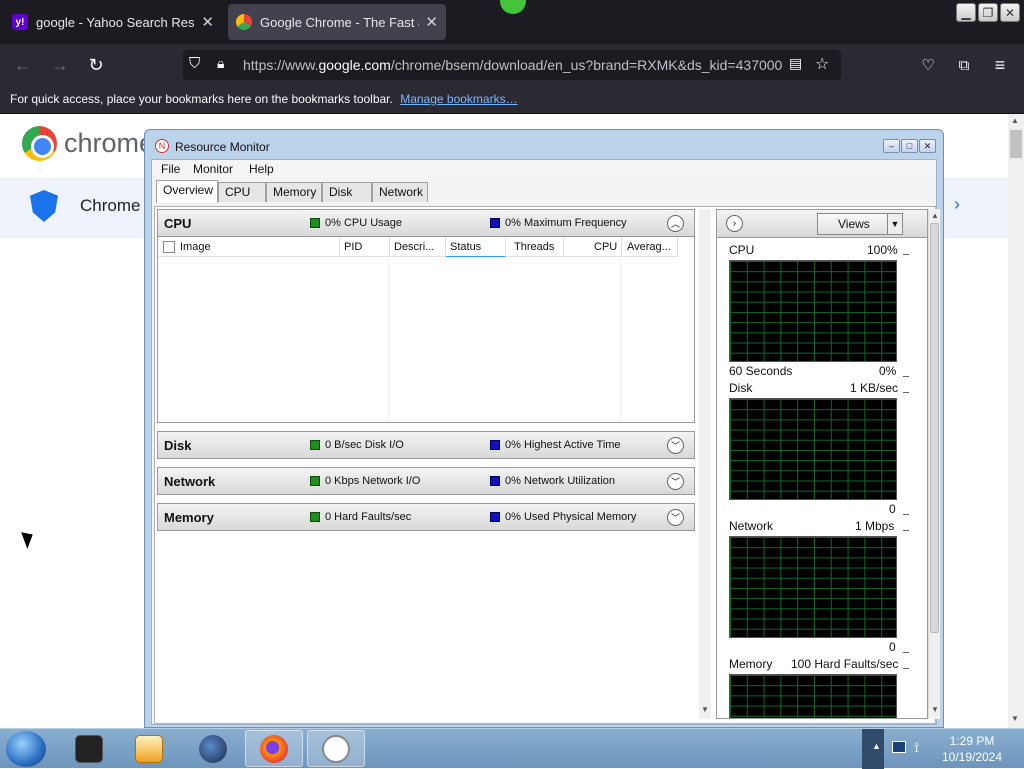 This screenshot has width=1024, height=769. I want to click on chrome-icon, so click(244, 22).